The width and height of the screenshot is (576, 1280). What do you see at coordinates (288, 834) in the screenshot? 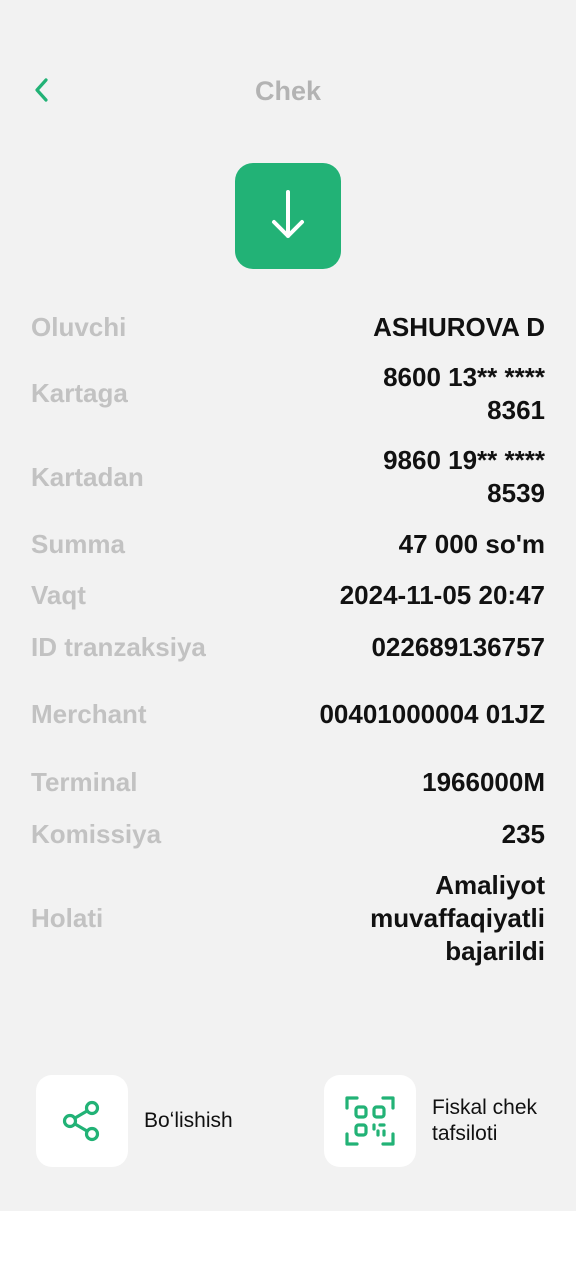
I see `detail-row-commission: Komissiya 235` at bounding box center [288, 834].